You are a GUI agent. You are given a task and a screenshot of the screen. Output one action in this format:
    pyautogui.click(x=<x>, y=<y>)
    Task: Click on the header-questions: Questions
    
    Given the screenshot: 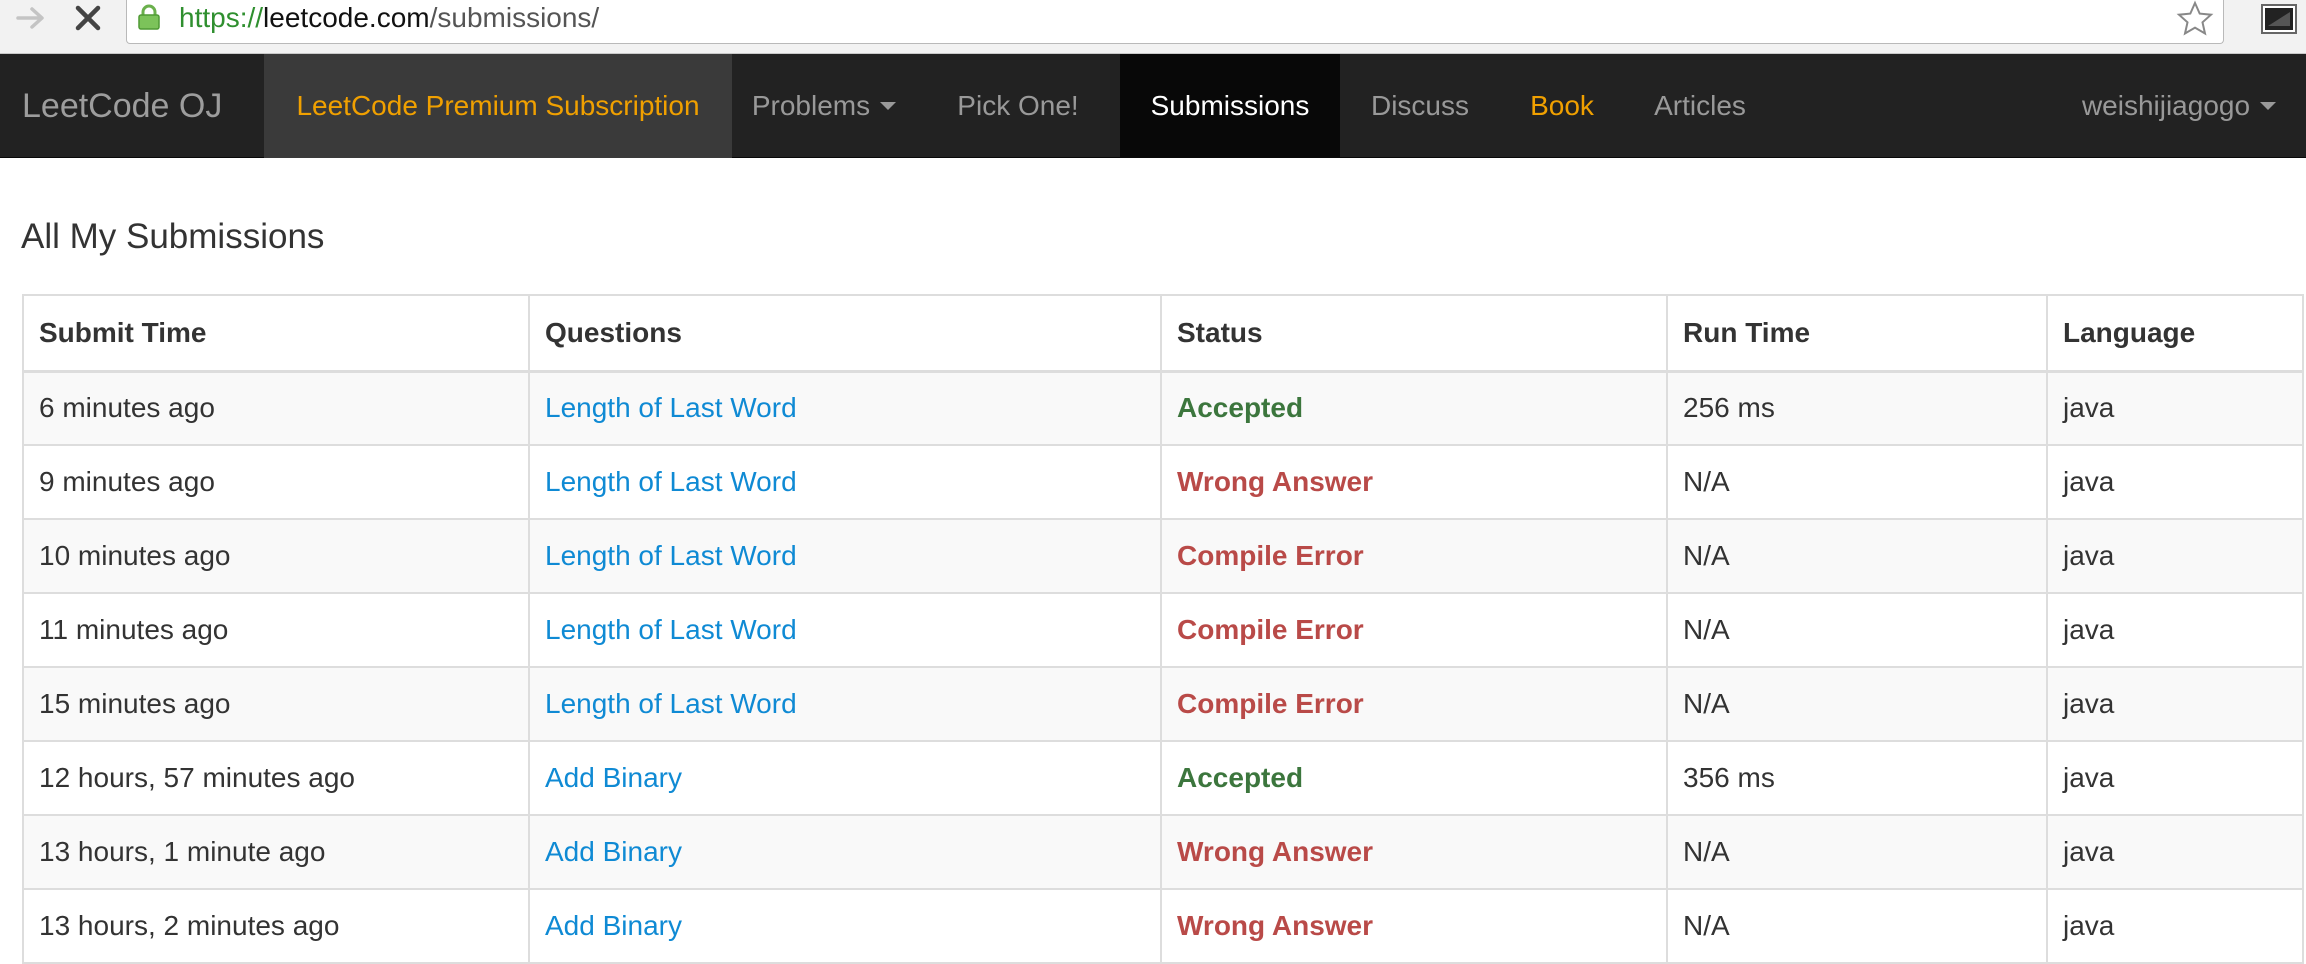 What is the action you would take?
    pyautogui.click(x=845, y=333)
    